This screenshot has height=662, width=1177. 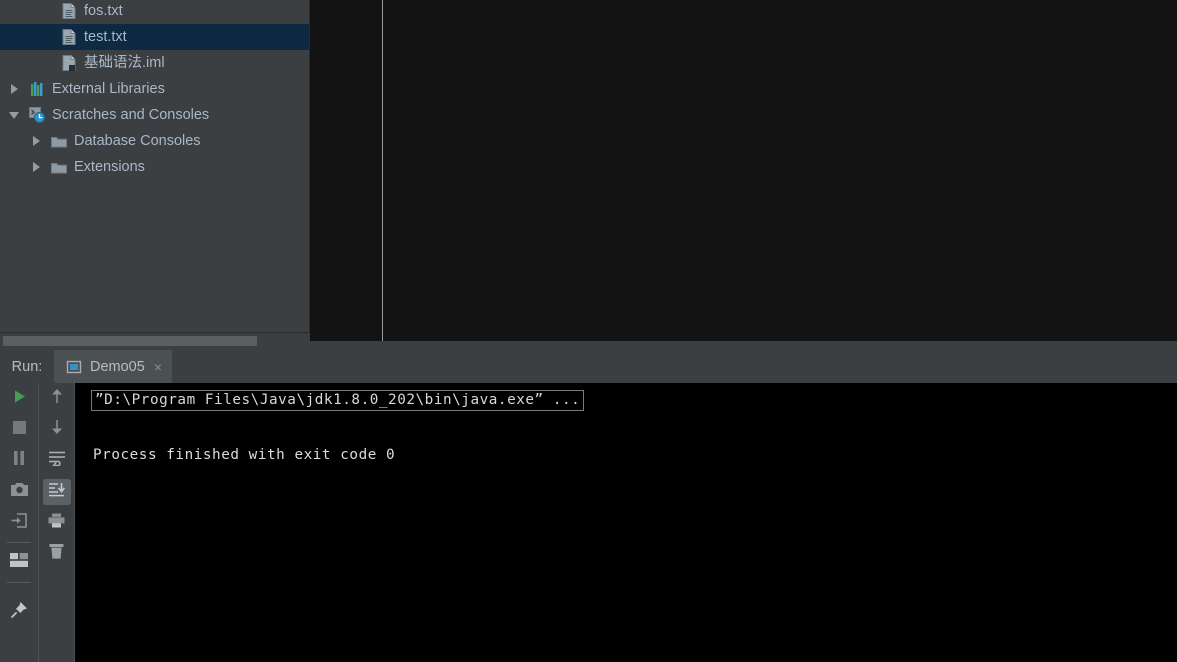 I want to click on tree-item-external-libraries: External Libraries, so click(x=155, y=89).